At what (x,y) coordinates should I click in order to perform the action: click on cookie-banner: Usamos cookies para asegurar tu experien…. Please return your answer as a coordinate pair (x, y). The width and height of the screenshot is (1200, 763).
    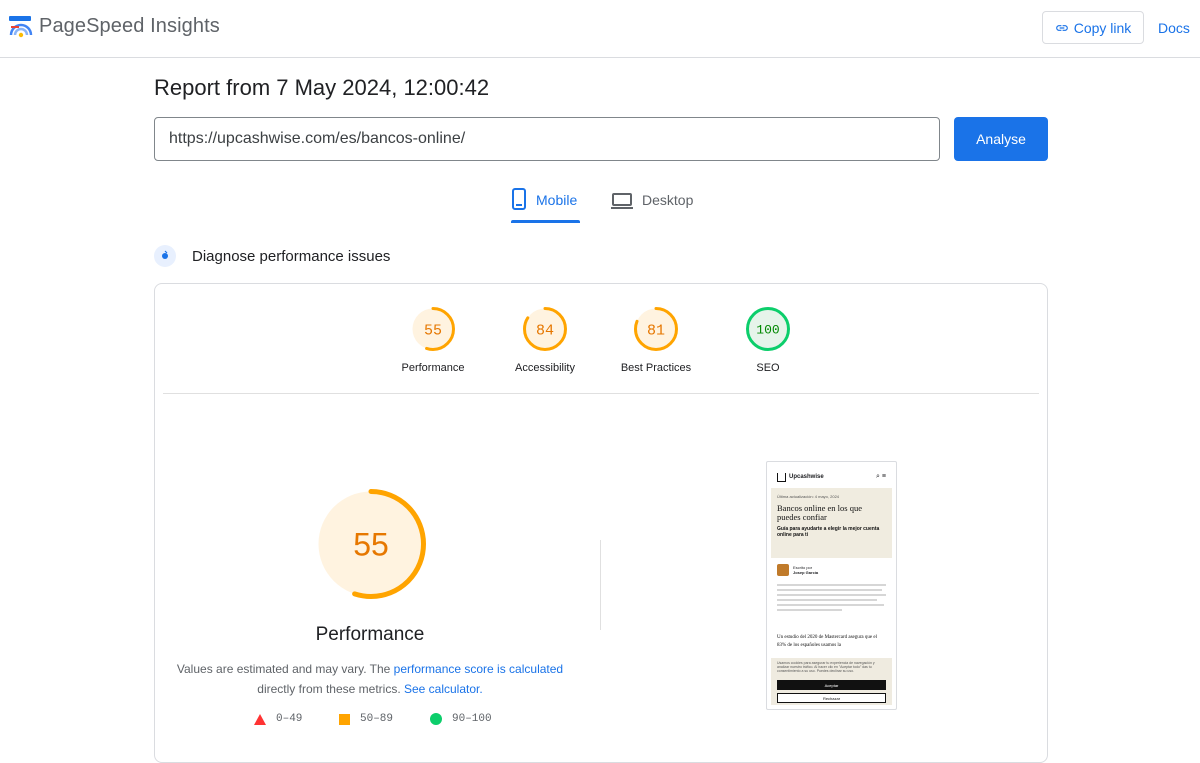
    Looking at the image, I should click on (831, 681).